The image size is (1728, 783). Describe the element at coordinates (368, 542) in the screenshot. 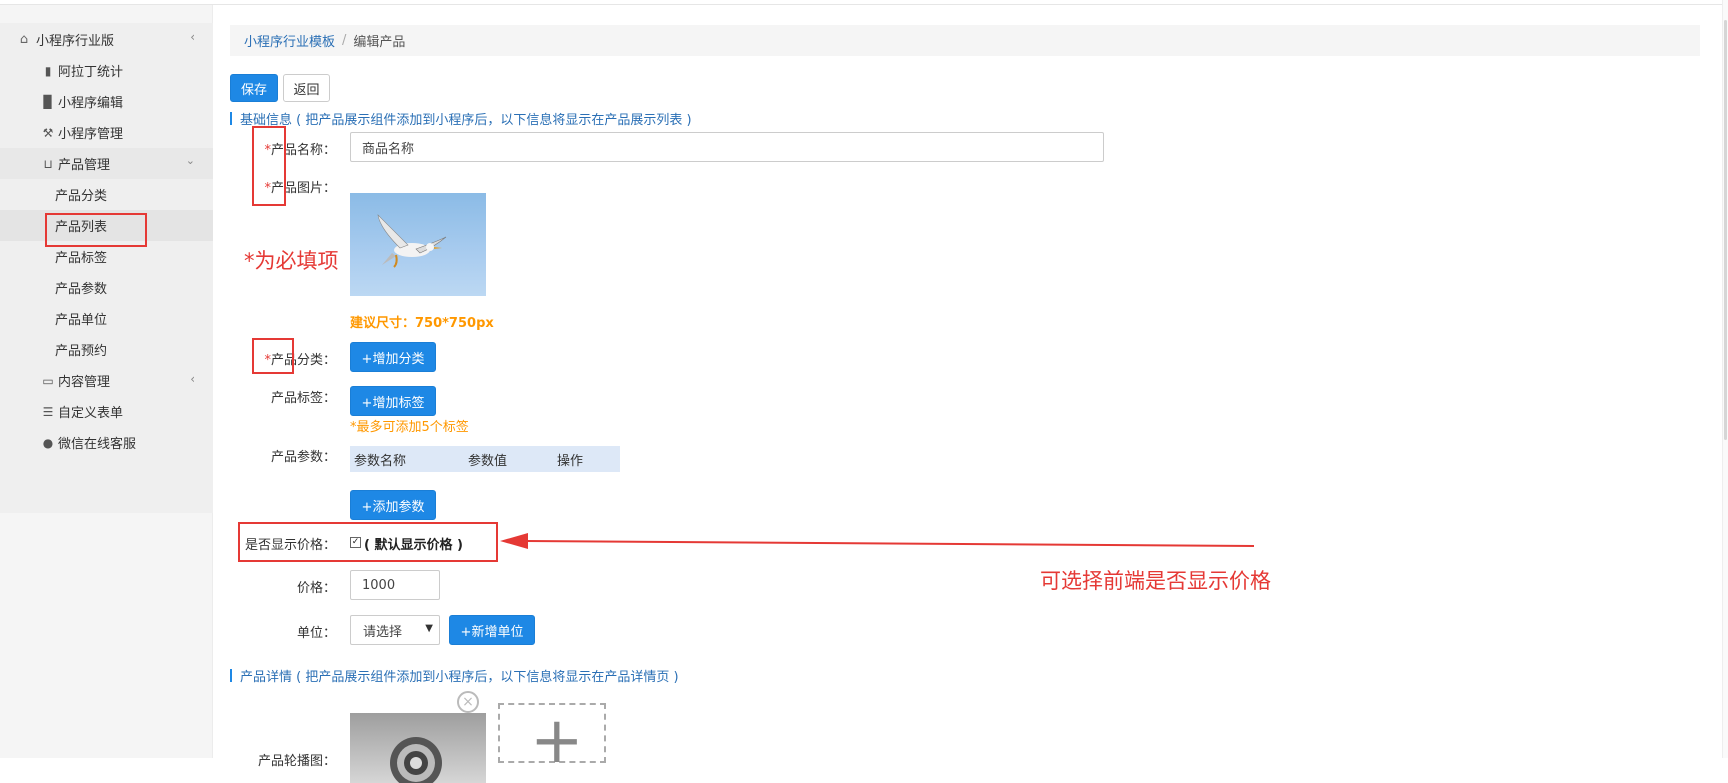

I see `annotation-box-show-price` at that location.